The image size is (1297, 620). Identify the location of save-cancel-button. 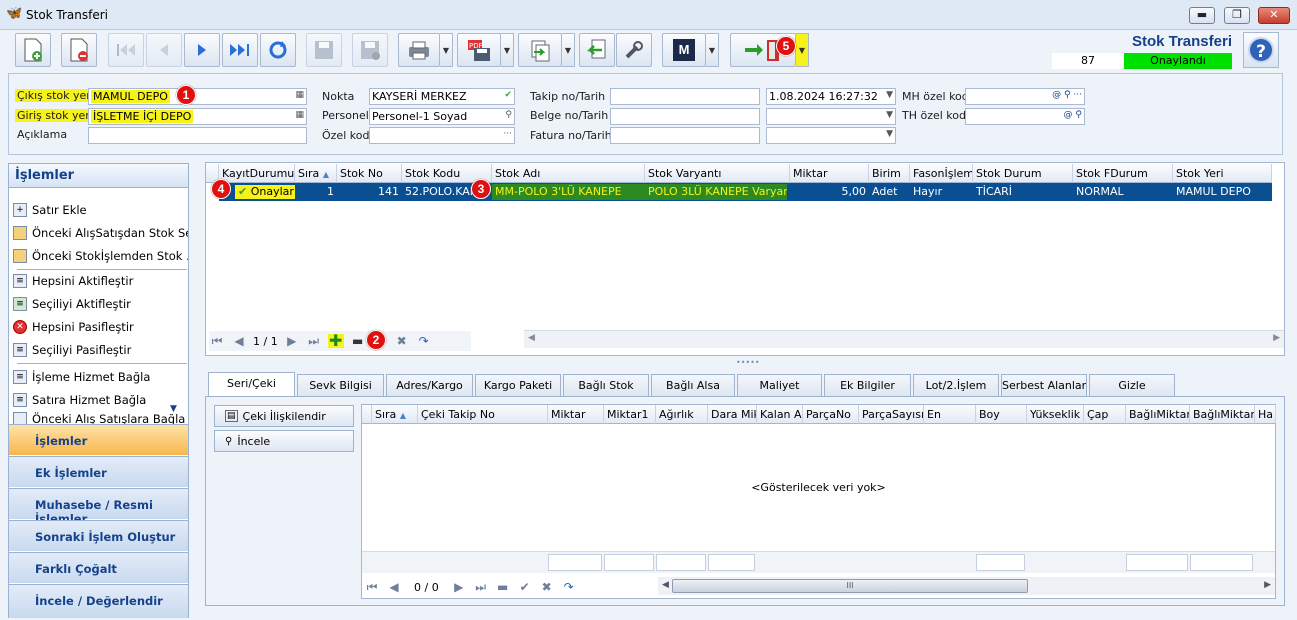
(370, 50).